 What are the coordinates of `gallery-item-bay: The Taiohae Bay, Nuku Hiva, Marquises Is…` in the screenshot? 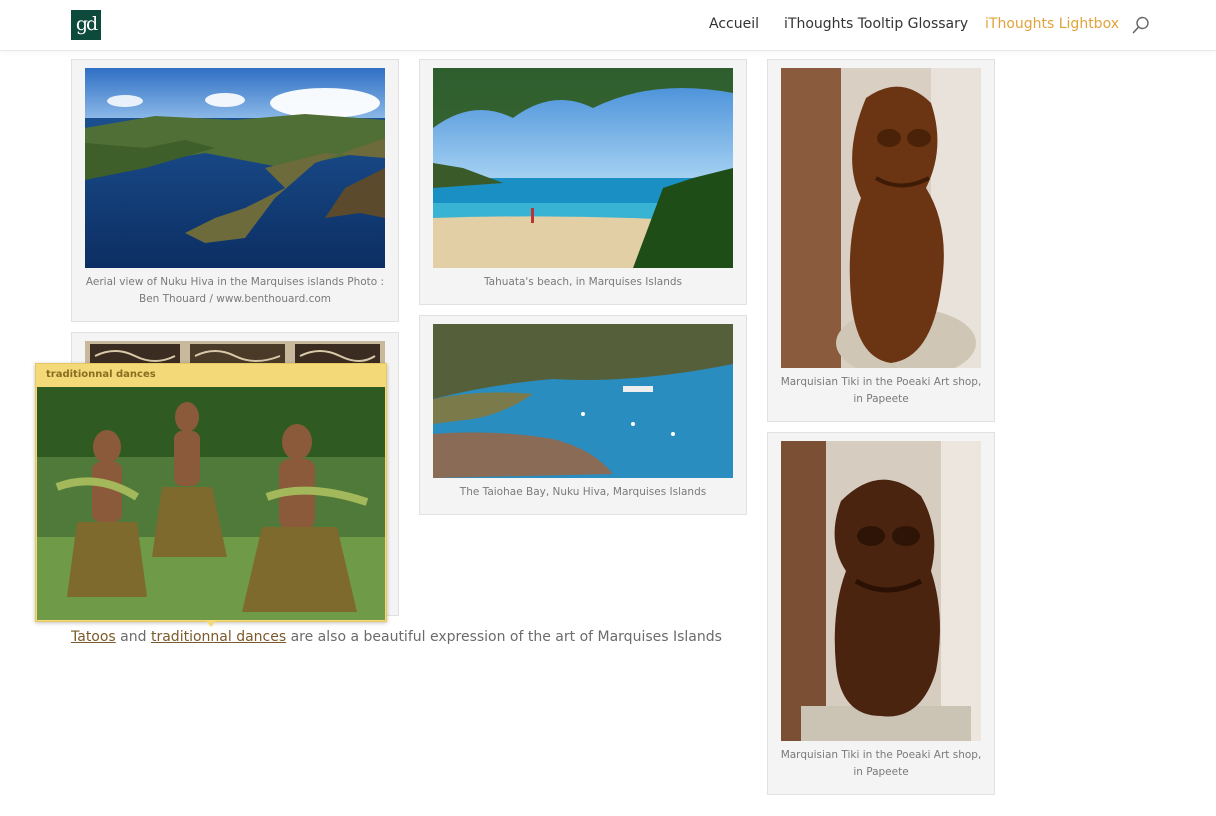 It's located at (583, 415).